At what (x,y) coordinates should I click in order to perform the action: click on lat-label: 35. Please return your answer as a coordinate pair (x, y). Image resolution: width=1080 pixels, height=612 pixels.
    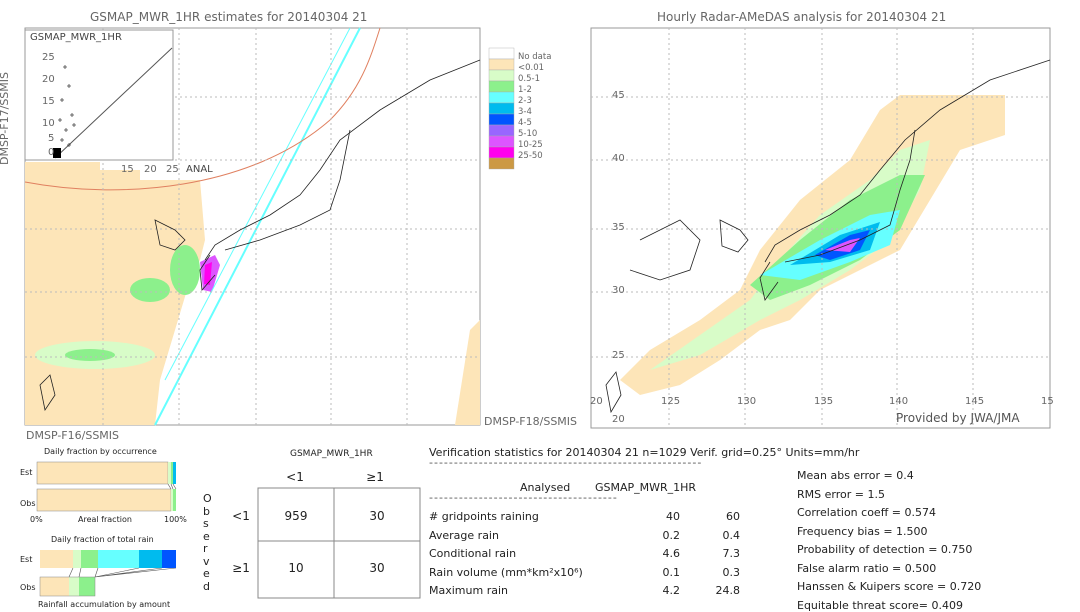
    Looking at the image, I should click on (618, 227).